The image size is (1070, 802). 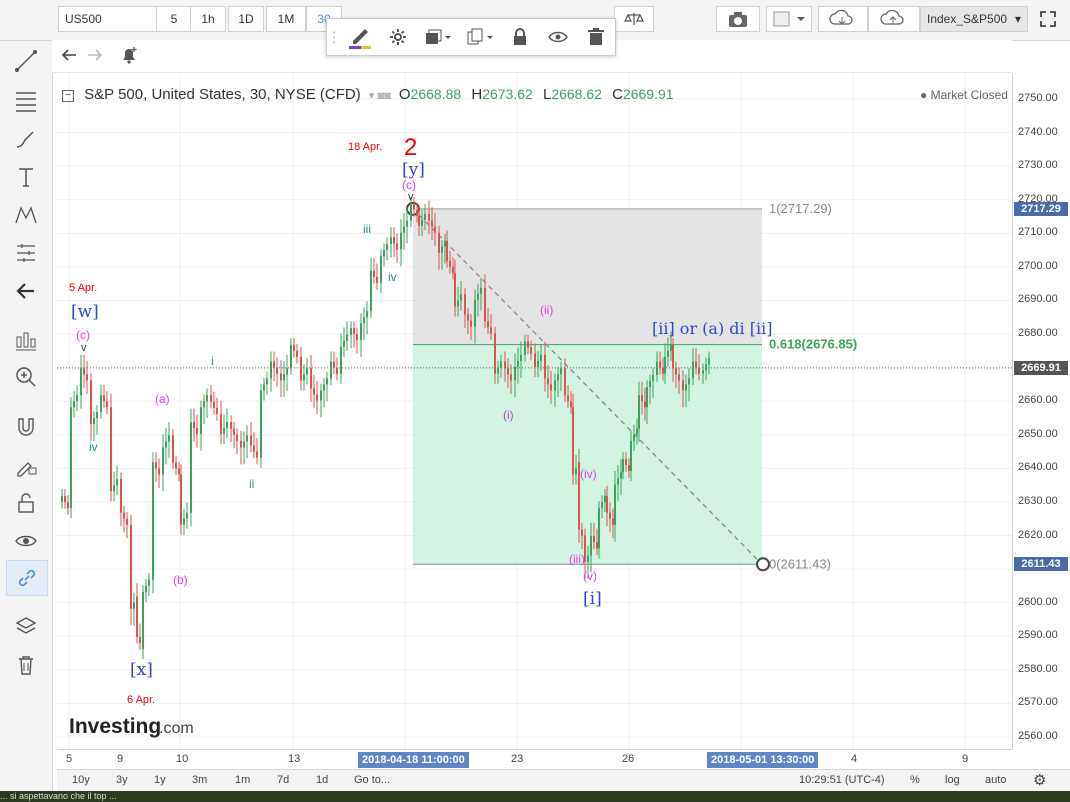 I want to click on clone-icon, so click(x=480, y=37).